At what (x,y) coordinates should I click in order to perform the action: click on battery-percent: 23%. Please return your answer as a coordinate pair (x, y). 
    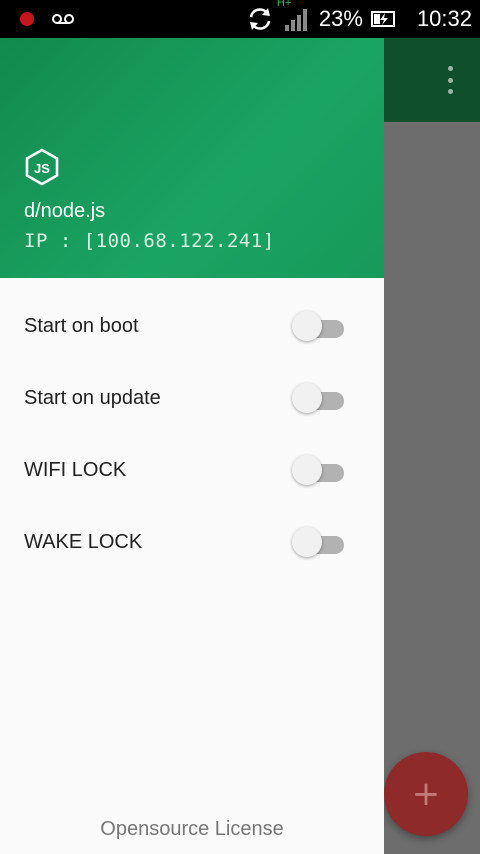
    Looking at the image, I should click on (340, 18).